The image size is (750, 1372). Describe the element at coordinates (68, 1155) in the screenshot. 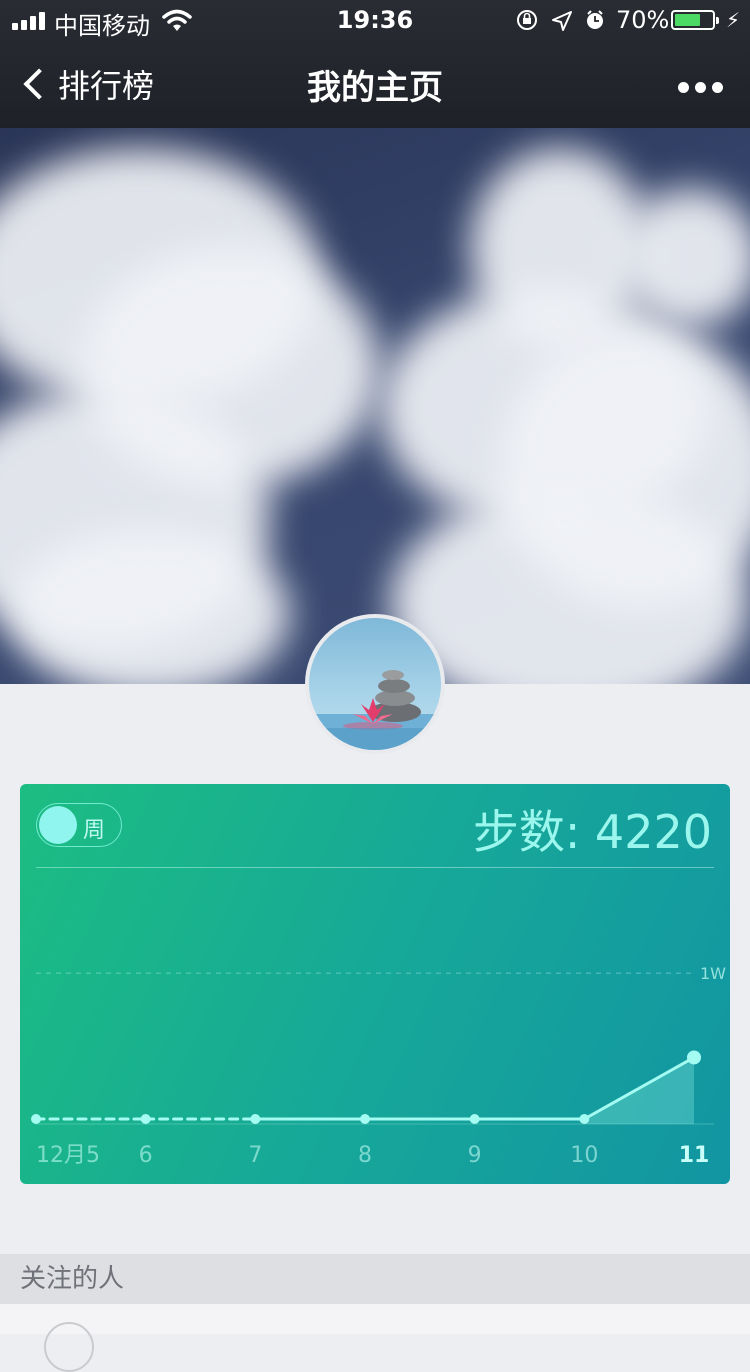

I see `x-tick-label: 12月5` at that location.